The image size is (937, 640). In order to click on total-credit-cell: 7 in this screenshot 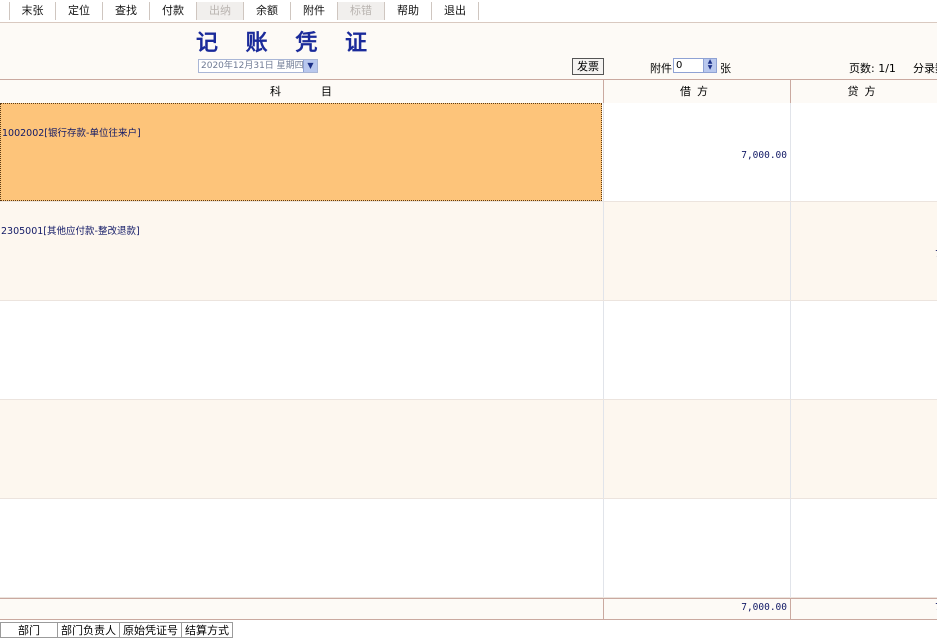, I will do `click(863, 609)`.